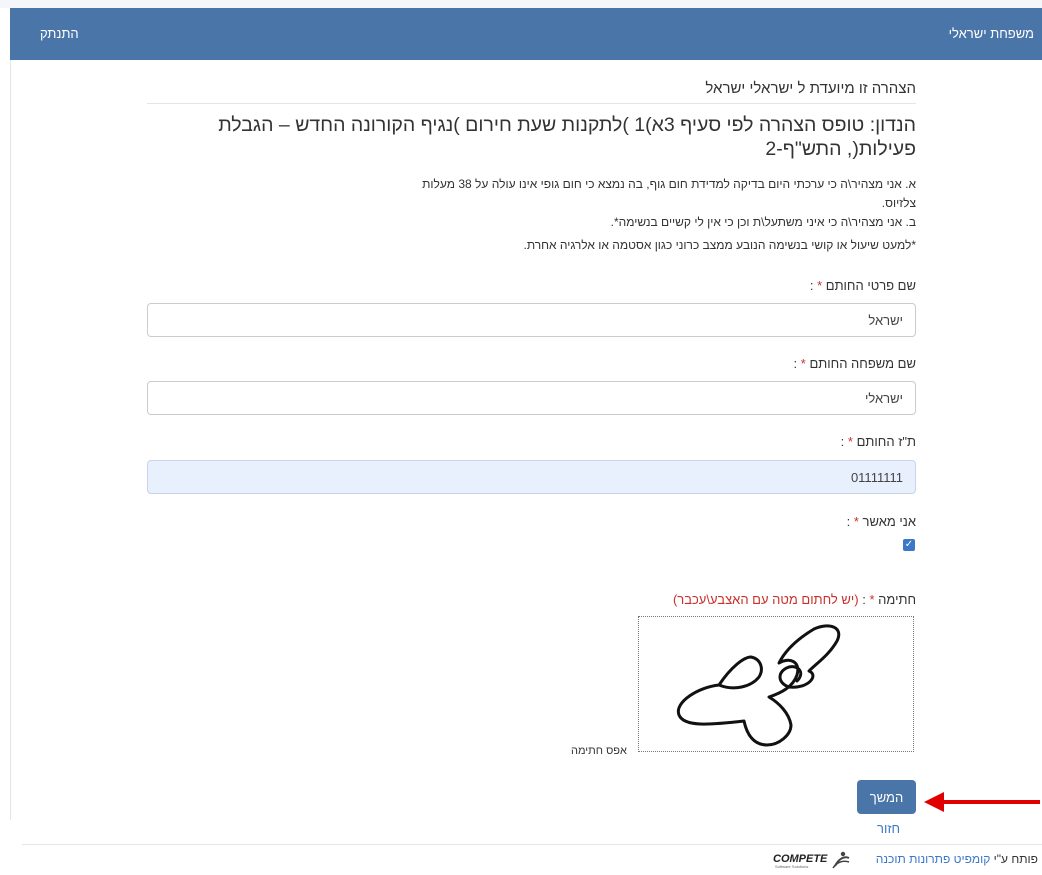 This screenshot has height=875, width=1042. What do you see at coordinates (878, 441) in the screenshot?
I see `id-label: ת"ז החותם * :` at bounding box center [878, 441].